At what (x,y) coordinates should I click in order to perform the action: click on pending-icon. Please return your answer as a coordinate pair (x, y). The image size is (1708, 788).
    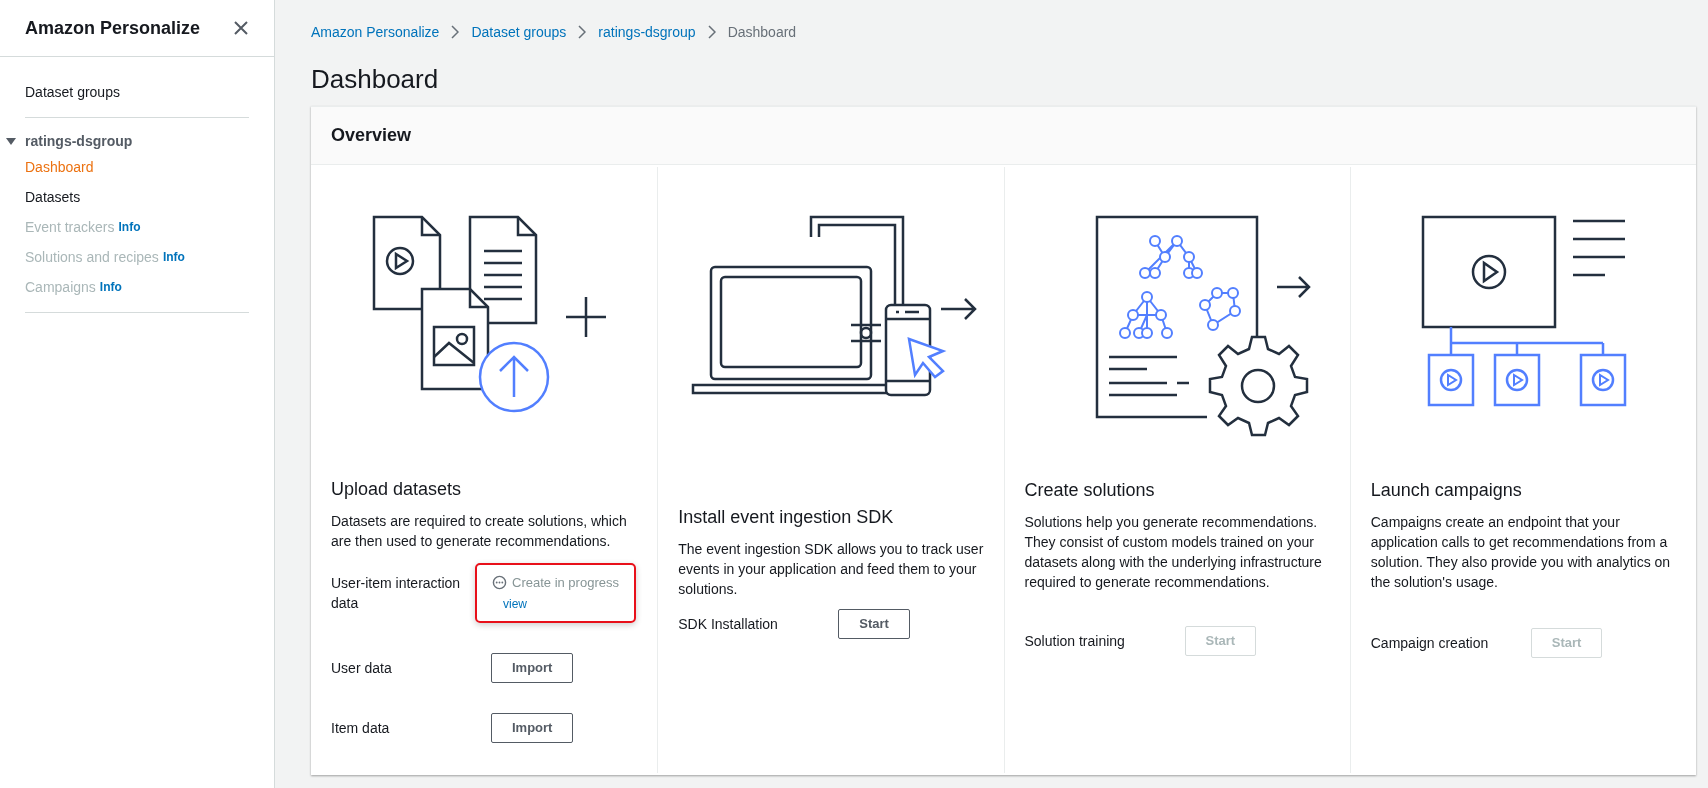
    Looking at the image, I should click on (499, 583).